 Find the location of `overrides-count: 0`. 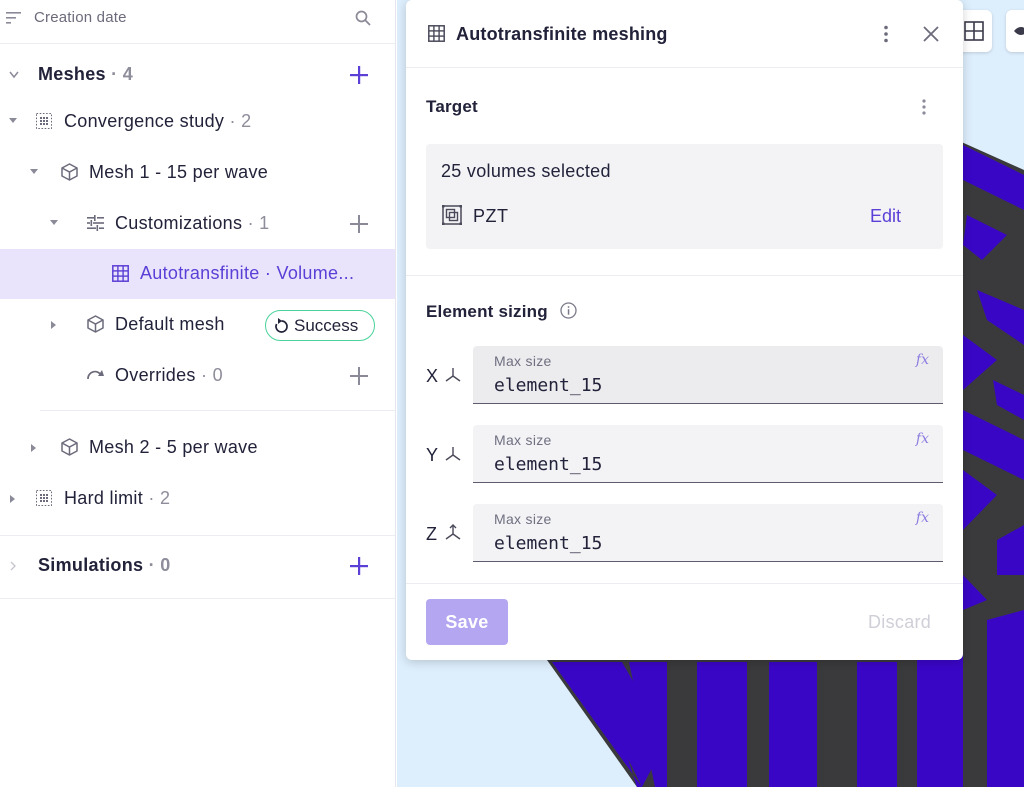

overrides-count: 0 is located at coordinates (217, 375).